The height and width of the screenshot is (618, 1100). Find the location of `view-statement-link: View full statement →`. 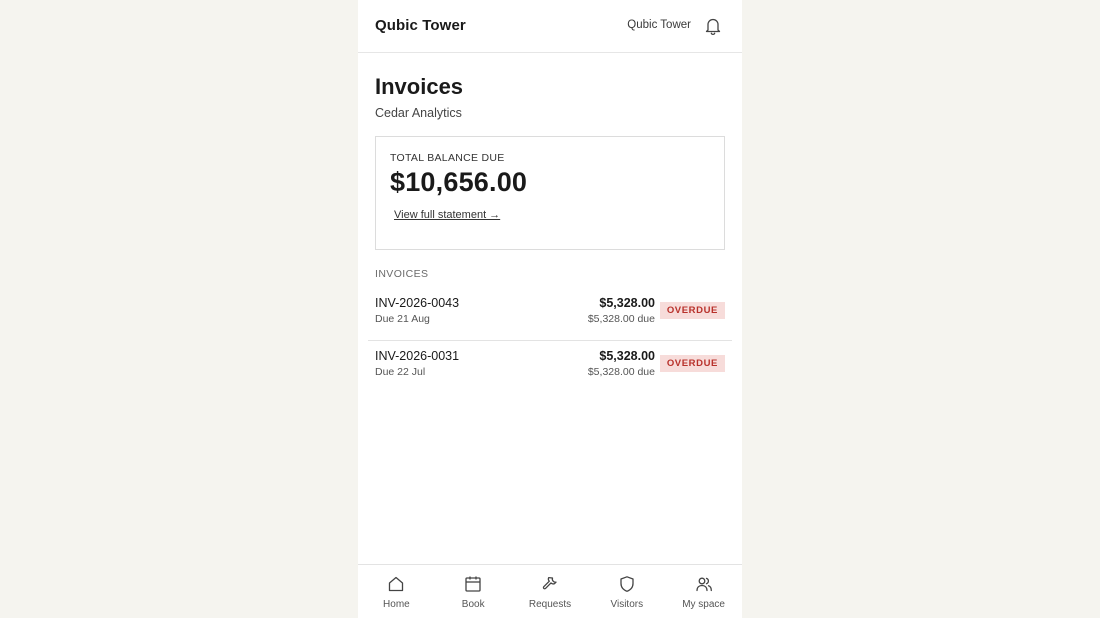

view-statement-link: View full statement → is located at coordinates (447, 215).